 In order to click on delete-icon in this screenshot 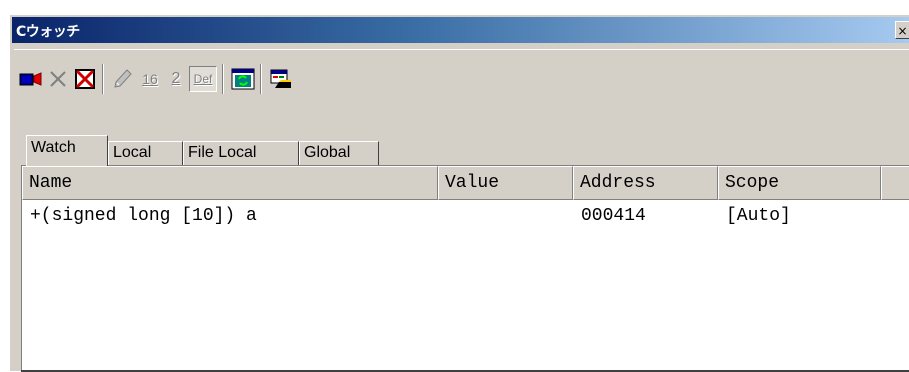, I will do `click(58, 79)`.